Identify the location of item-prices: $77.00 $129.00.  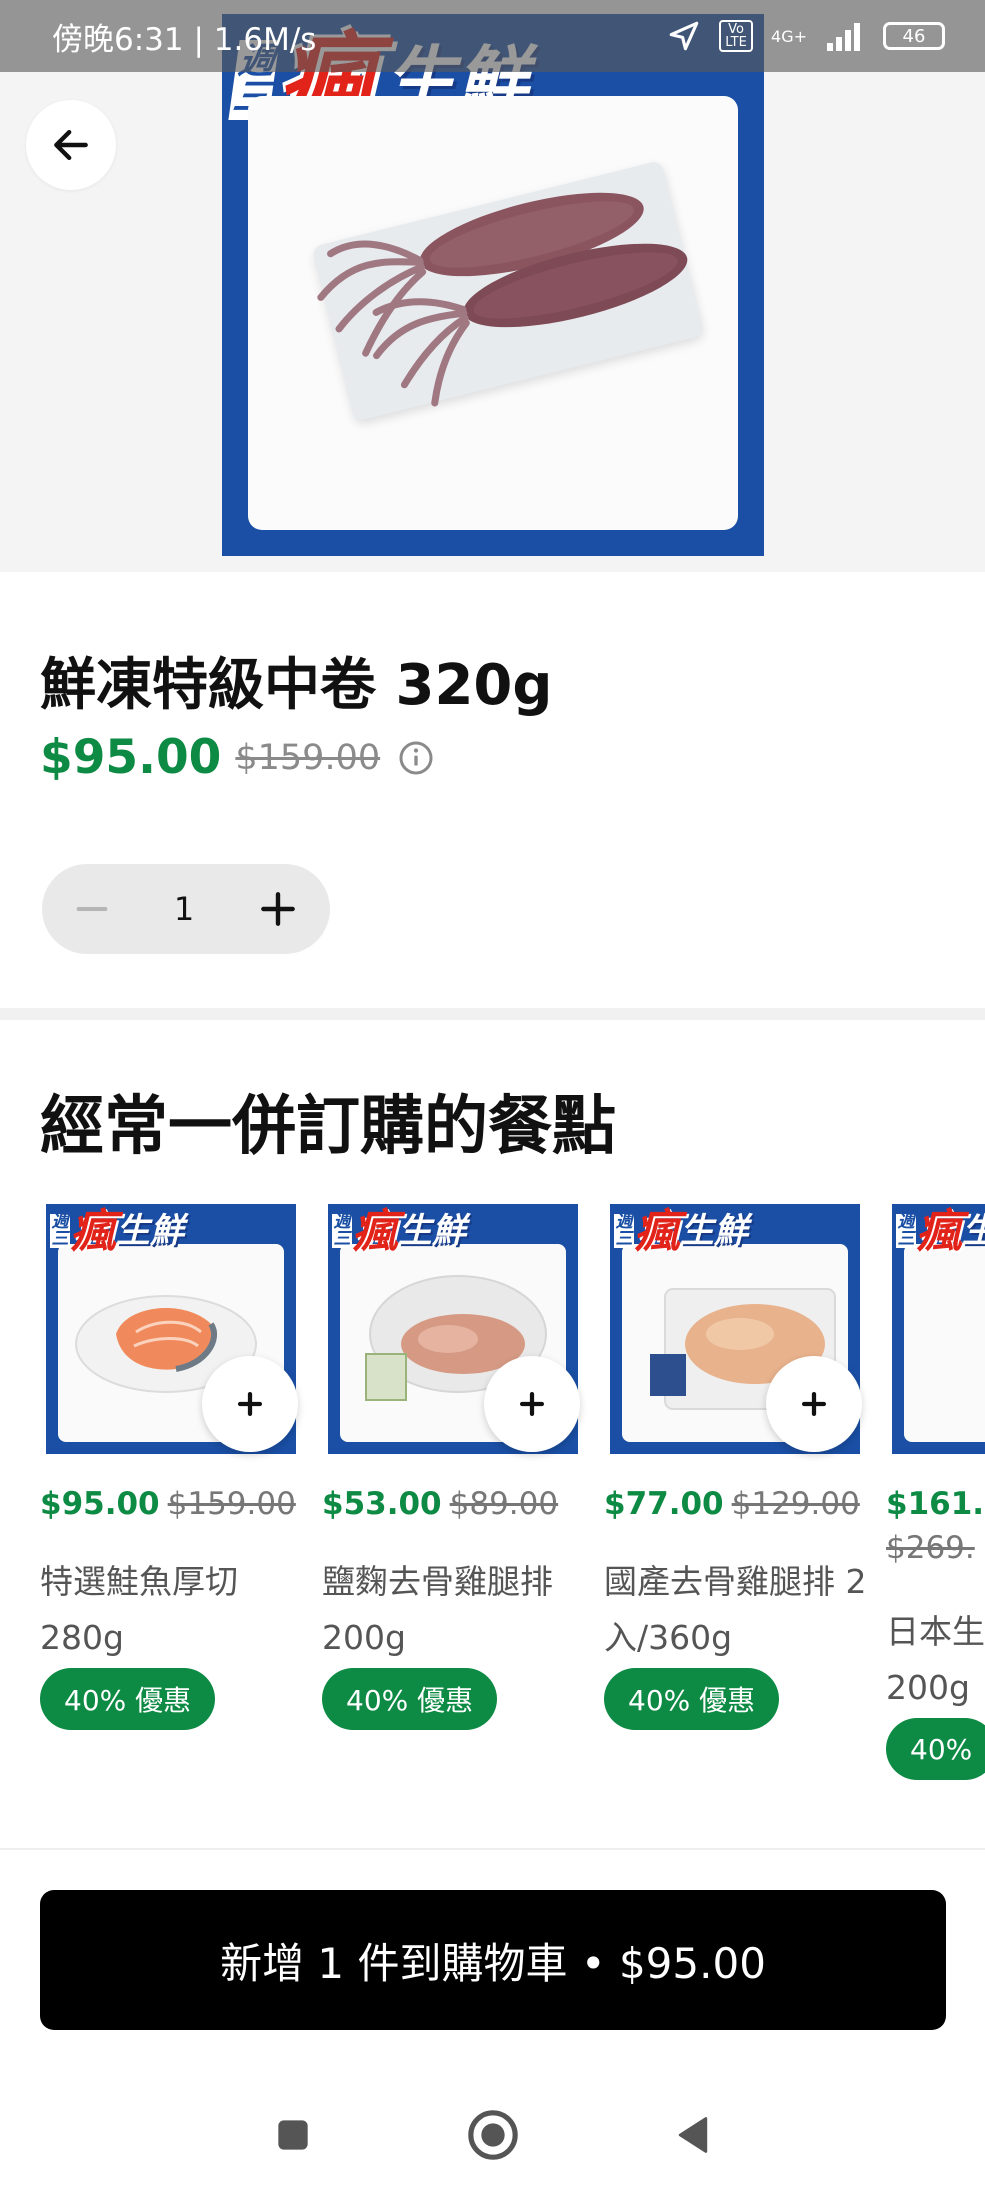
(739, 1504).